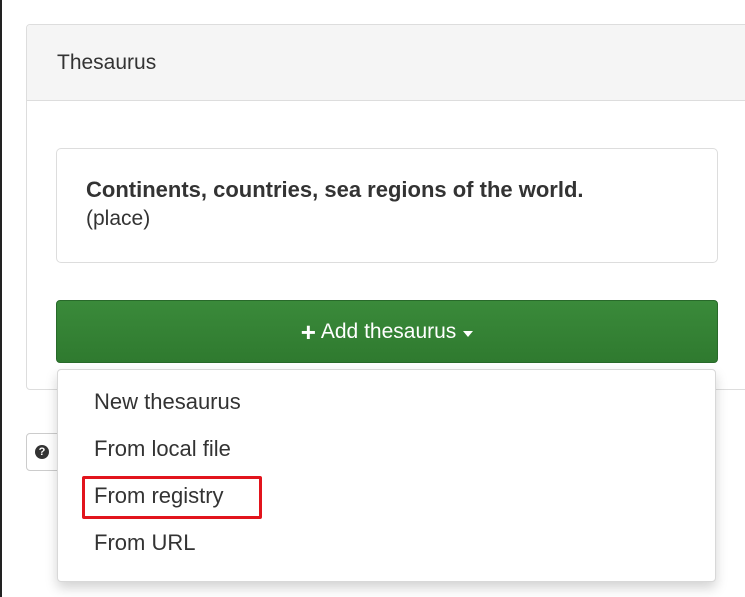  What do you see at coordinates (145, 542) in the screenshot?
I see `menu-item-label: From URL` at bounding box center [145, 542].